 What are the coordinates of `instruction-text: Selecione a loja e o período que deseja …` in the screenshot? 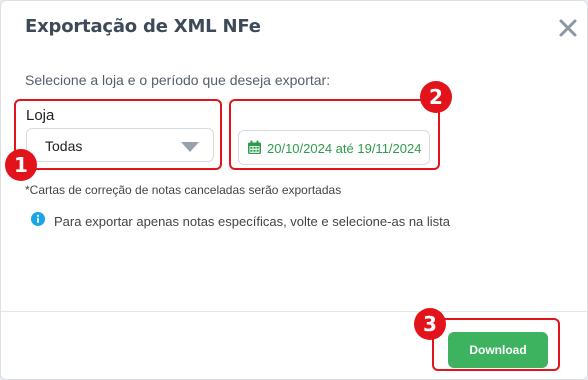 It's located at (178, 80).